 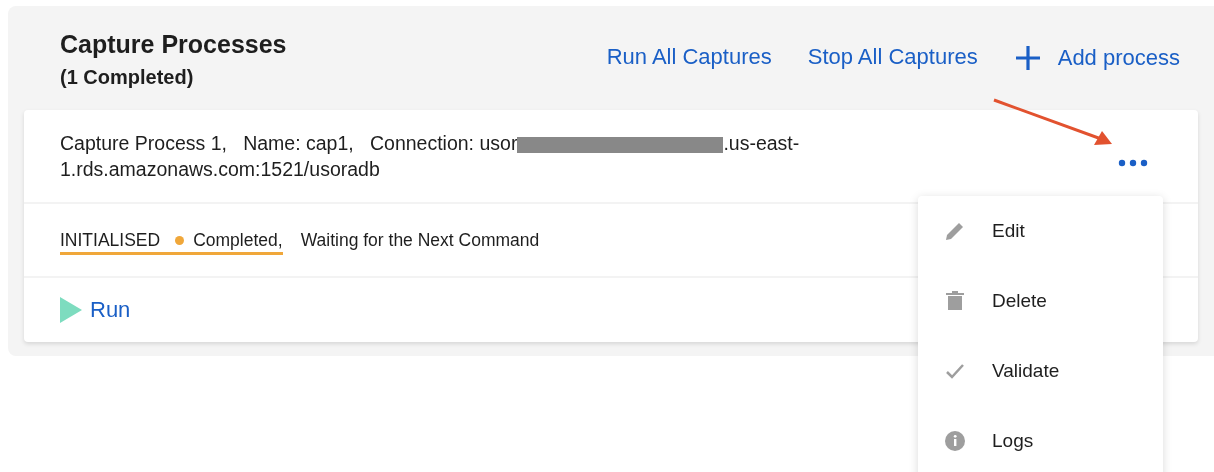 I want to click on add-process-link: Add process, so click(x=1096, y=58).